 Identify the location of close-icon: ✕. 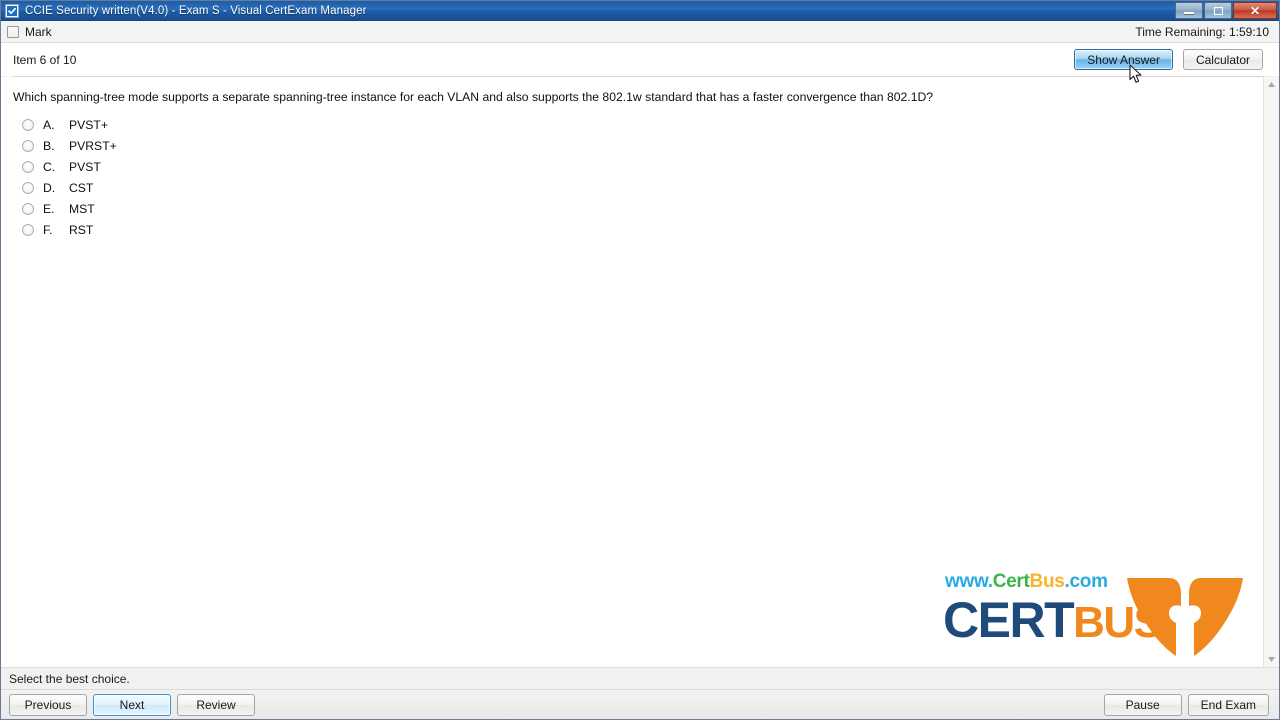
(1255, 10).